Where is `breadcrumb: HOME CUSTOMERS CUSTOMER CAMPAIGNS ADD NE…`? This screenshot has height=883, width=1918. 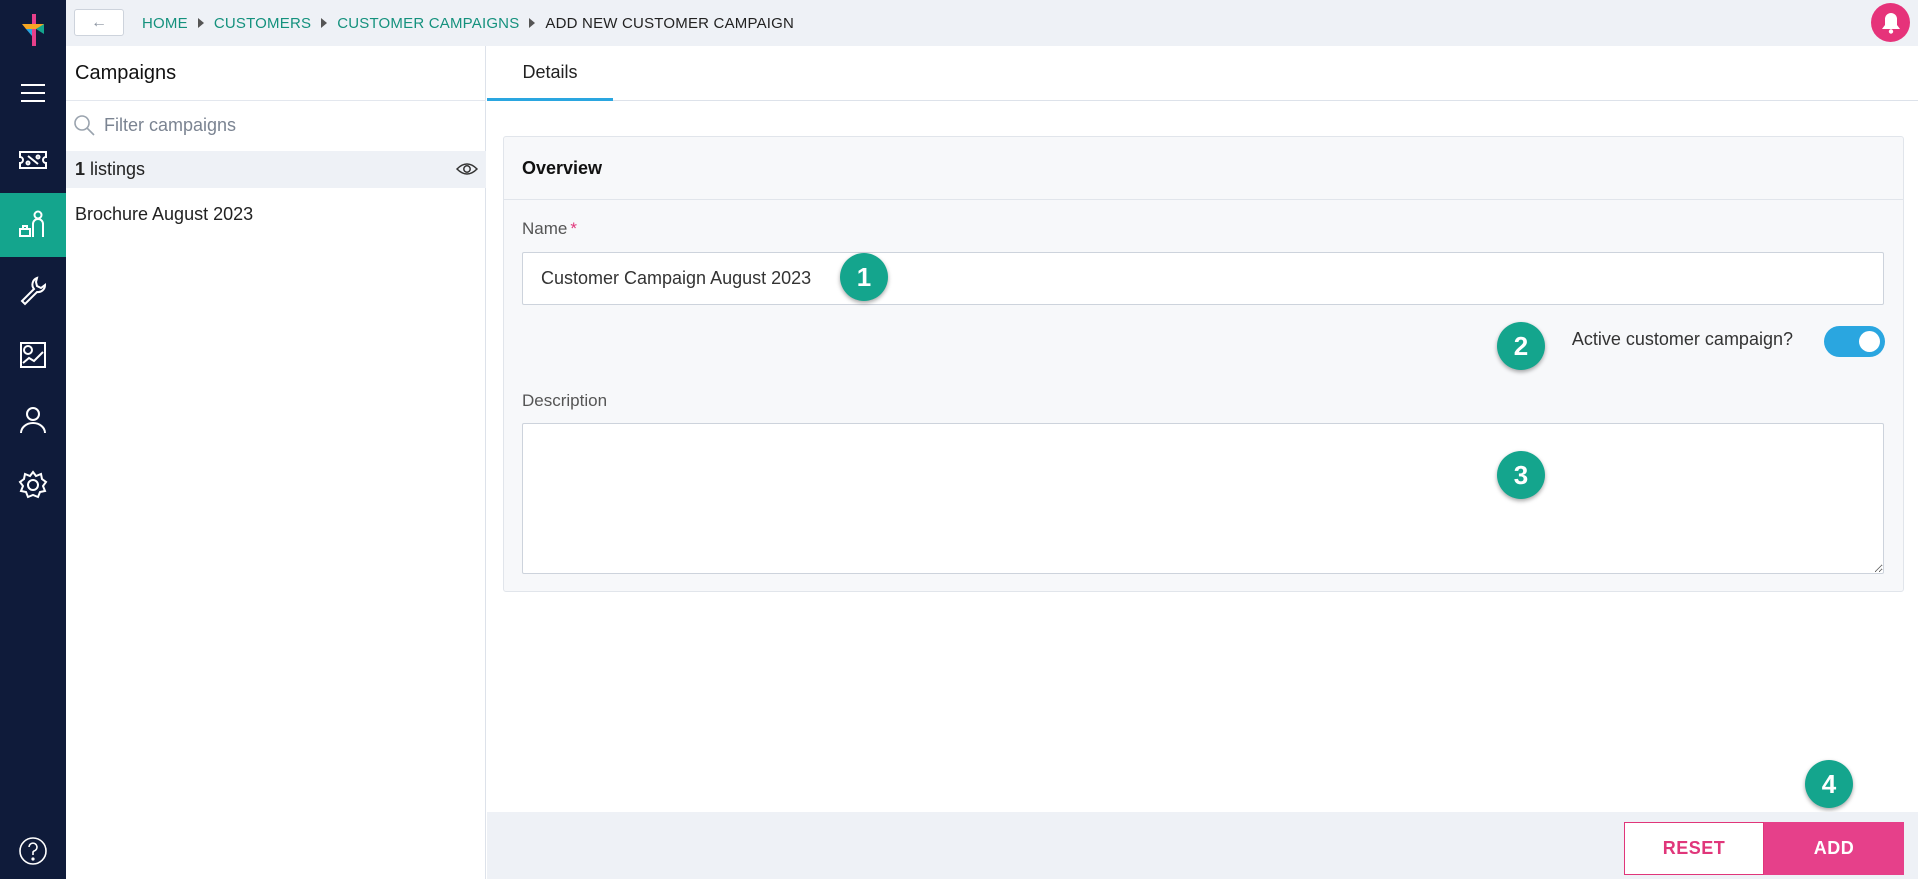
breadcrumb: HOME CUSTOMERS CUSTOMER CAMPAIGNS ADD NE… is located at coordinates (468, 23).